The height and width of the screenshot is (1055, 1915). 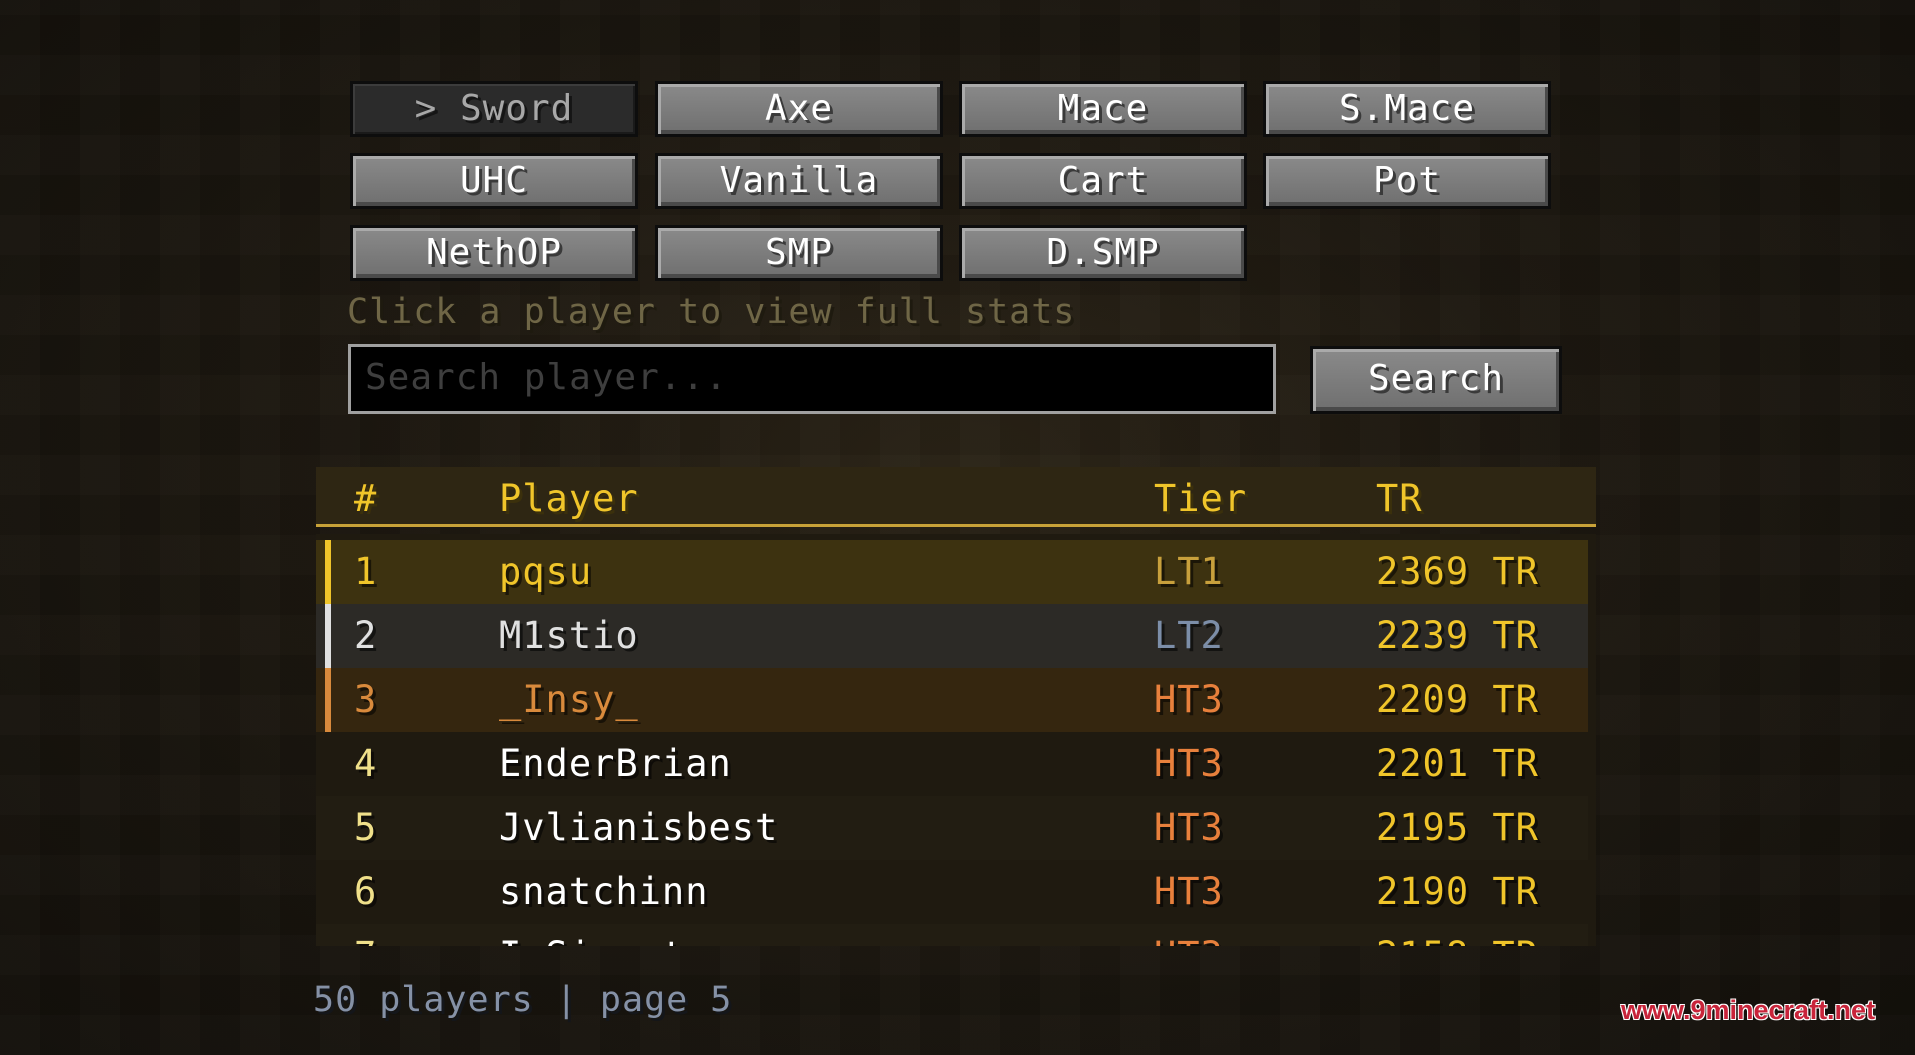 What do you see at coordinates (952, 572) in the screenshot?
I see `table-row-1: 1 pqsu LT1 2369 TR` at bounding box center [952, 572].